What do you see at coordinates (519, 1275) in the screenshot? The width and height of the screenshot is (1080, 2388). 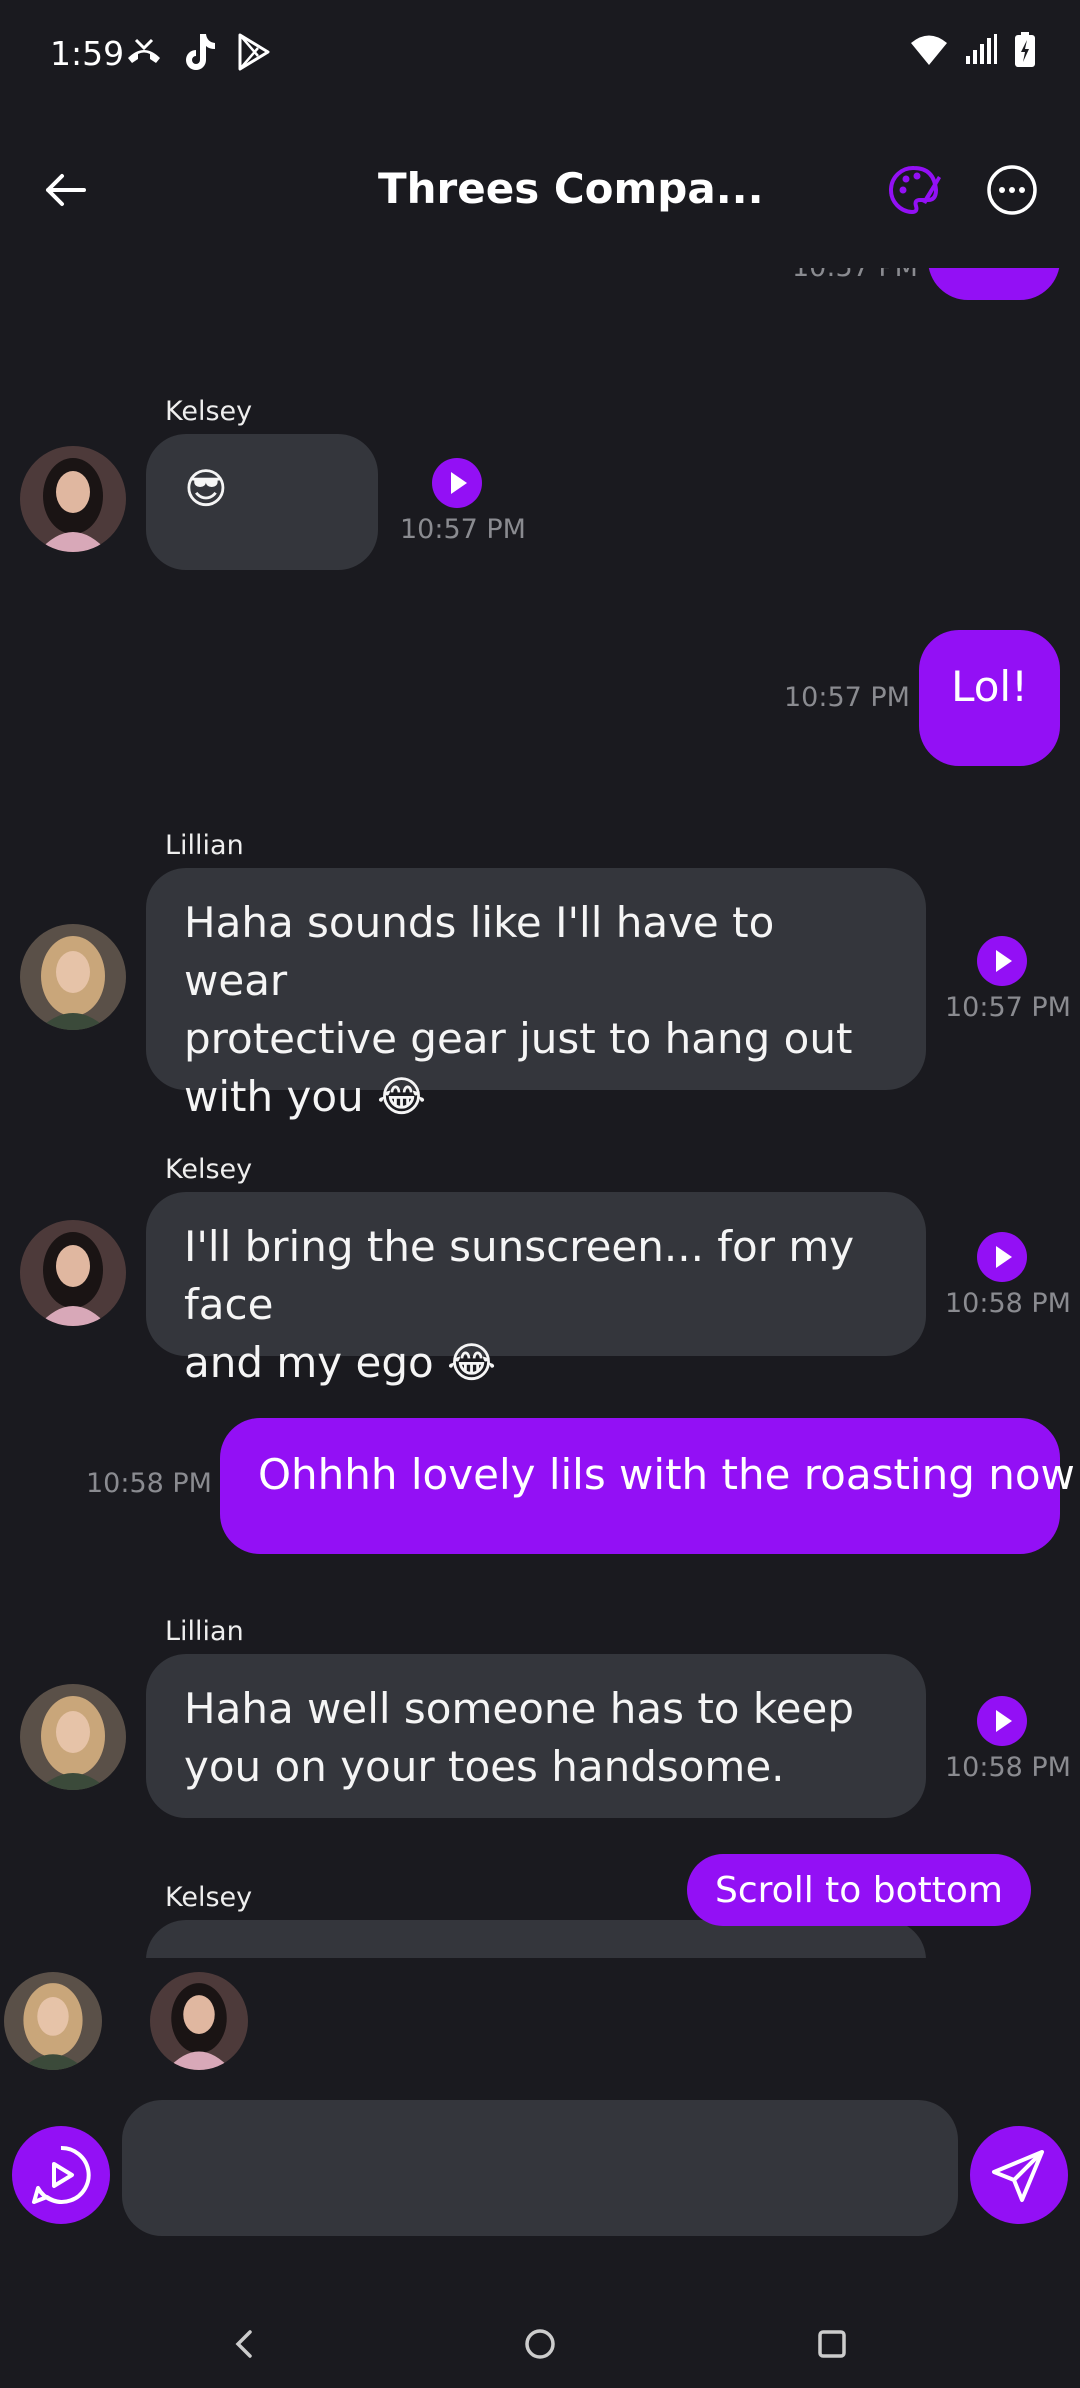 I see `message-text-line: I'll bring the sunscreen... for my face` at bounding box center [519, 1275].